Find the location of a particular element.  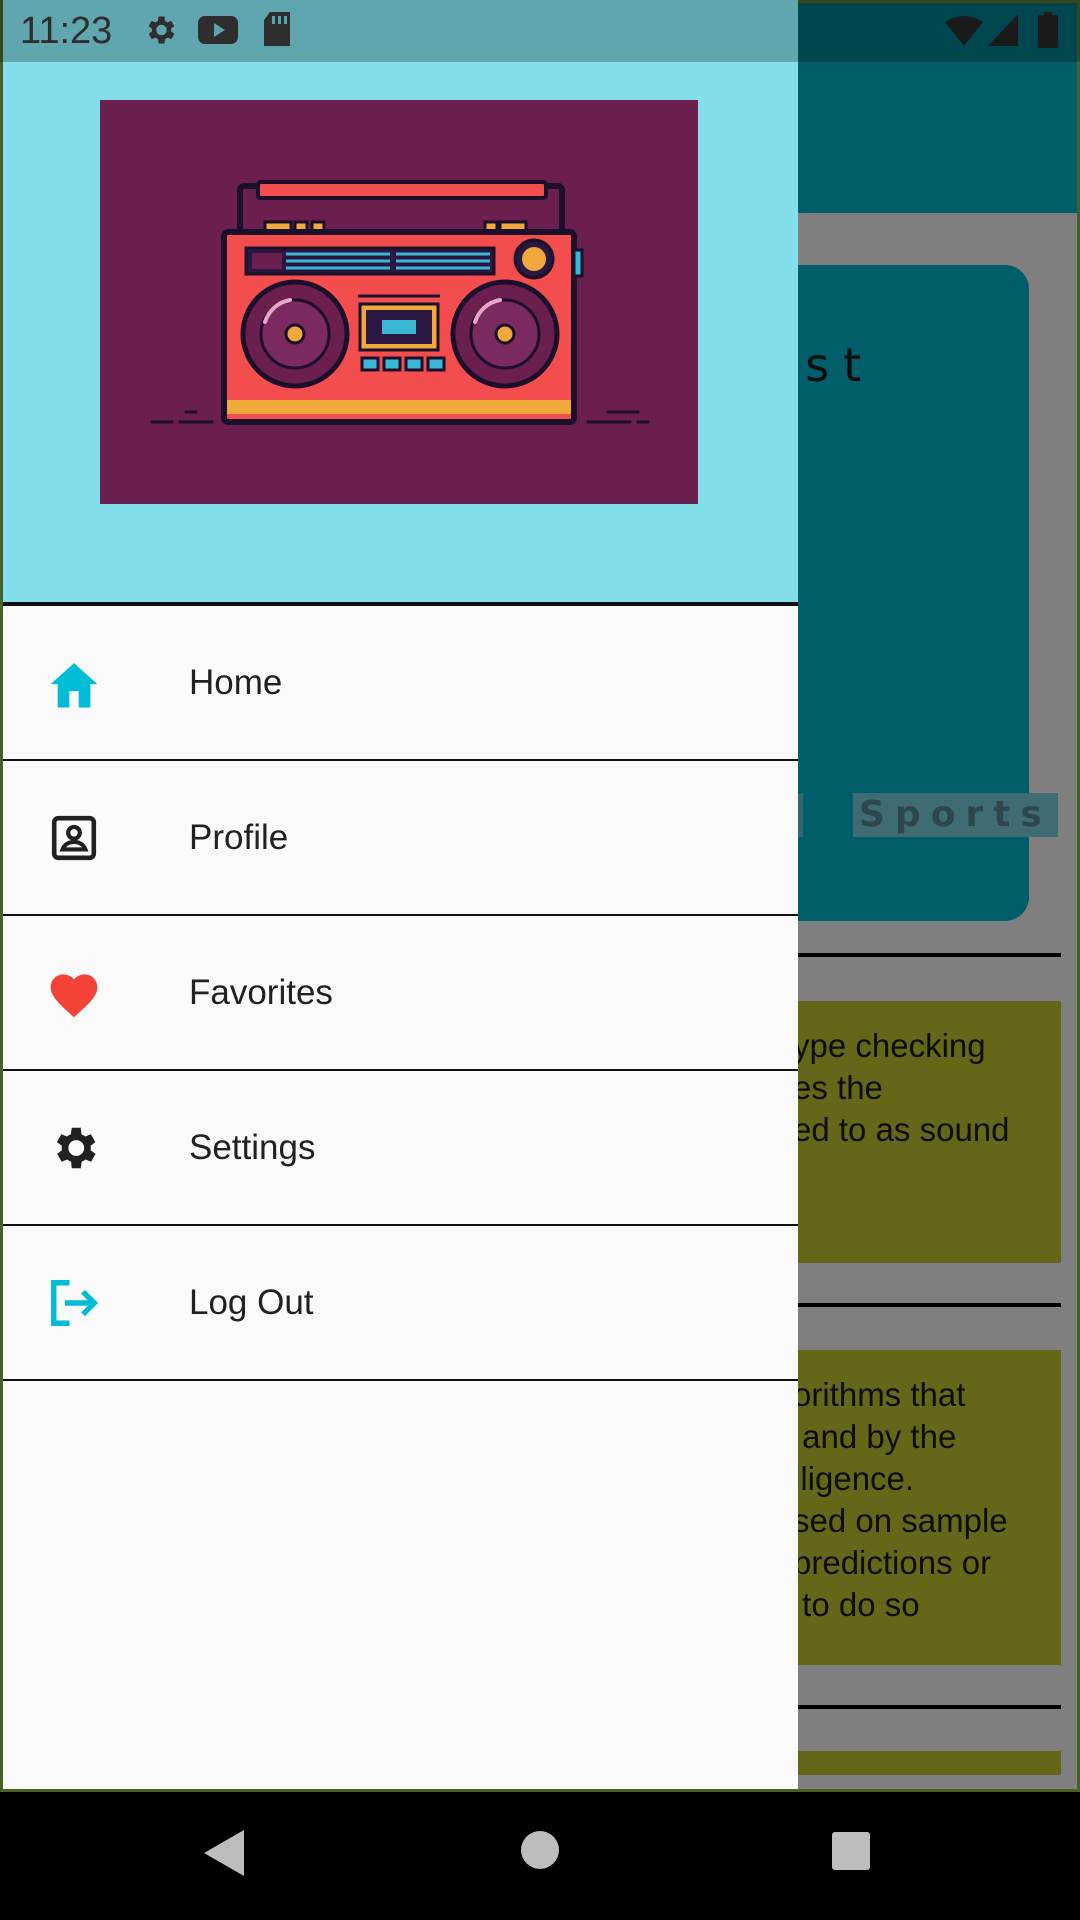

menu-item-label: Favorites is located at coordinates (261, 992).